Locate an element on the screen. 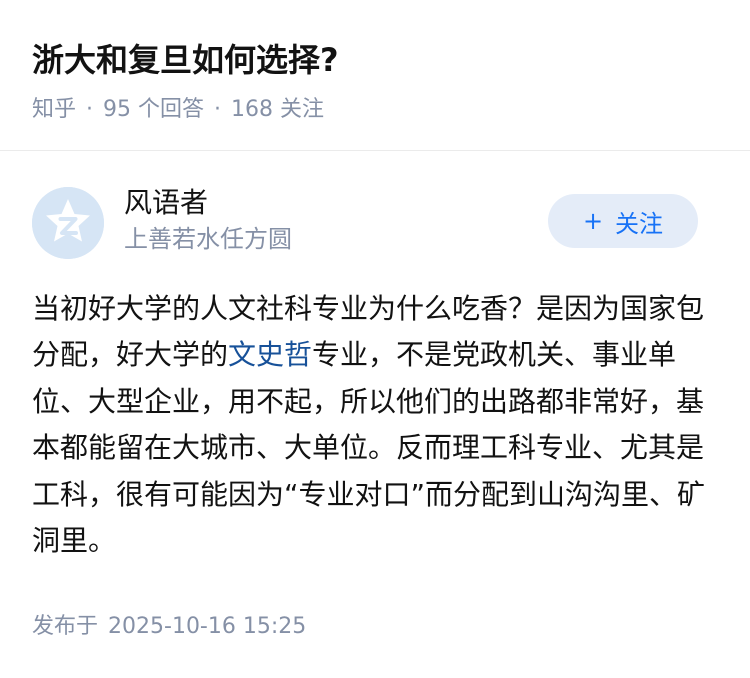 The height and width of the screenshot is (678, 750). publish-label: 发布于 is located at coordinates (65, 626).